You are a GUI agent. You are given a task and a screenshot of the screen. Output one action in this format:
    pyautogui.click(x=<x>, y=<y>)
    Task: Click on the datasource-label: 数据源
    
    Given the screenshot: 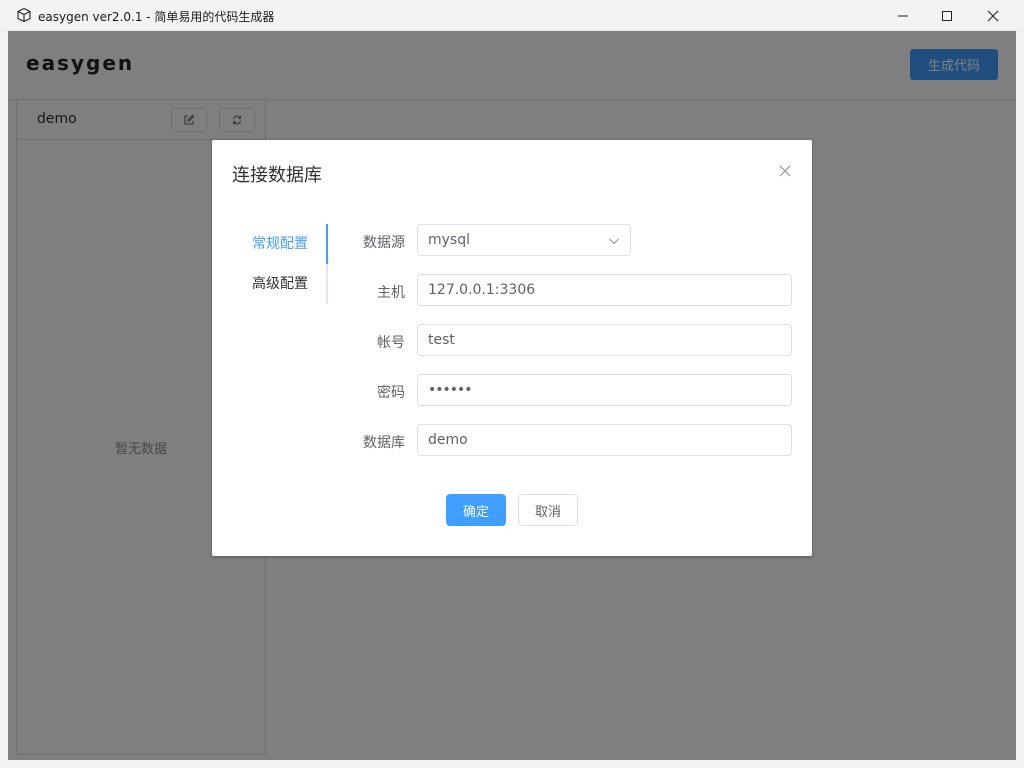 What is the action you would take?
    pyautogui.click(x=384, y=243)
    